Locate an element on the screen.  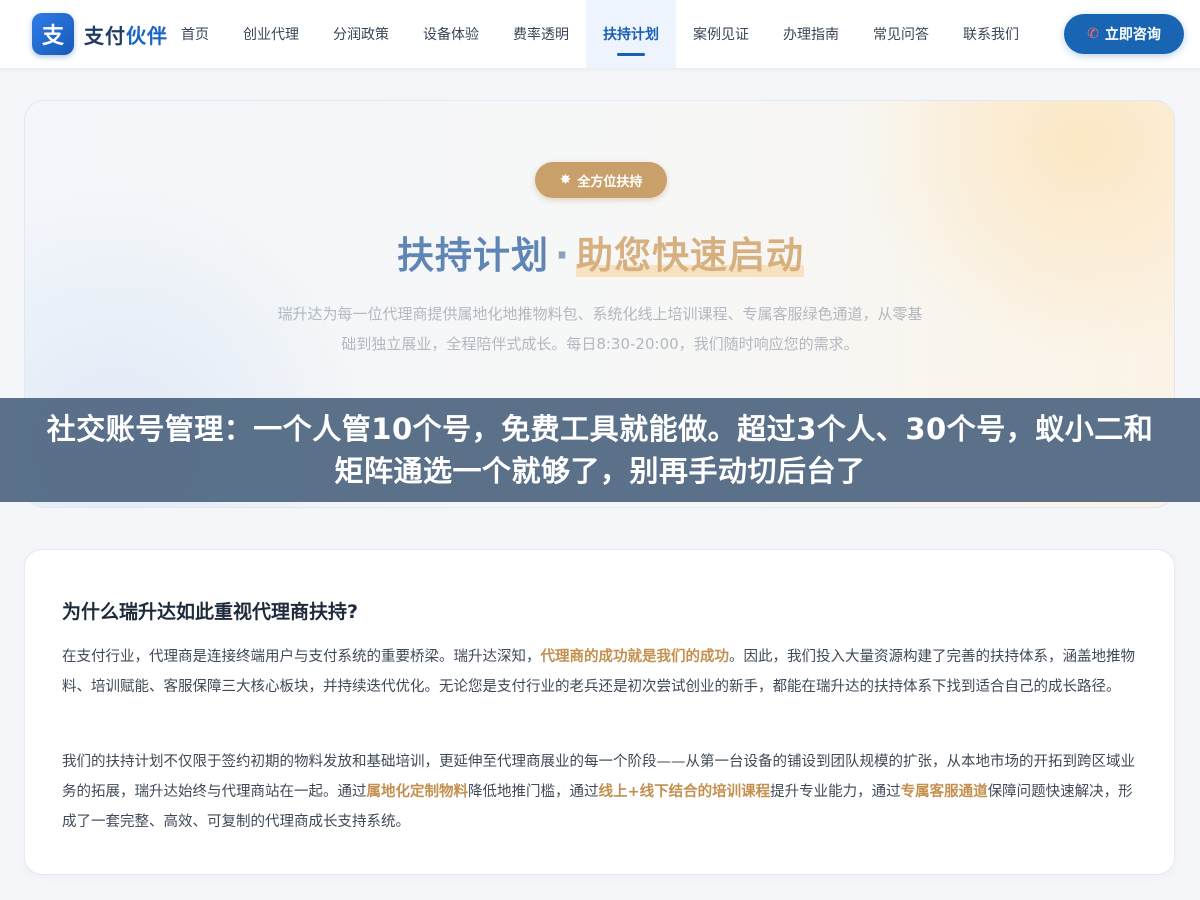
p2-text-c: 提升专业能力，通过 is located at coordinates (835, 792).